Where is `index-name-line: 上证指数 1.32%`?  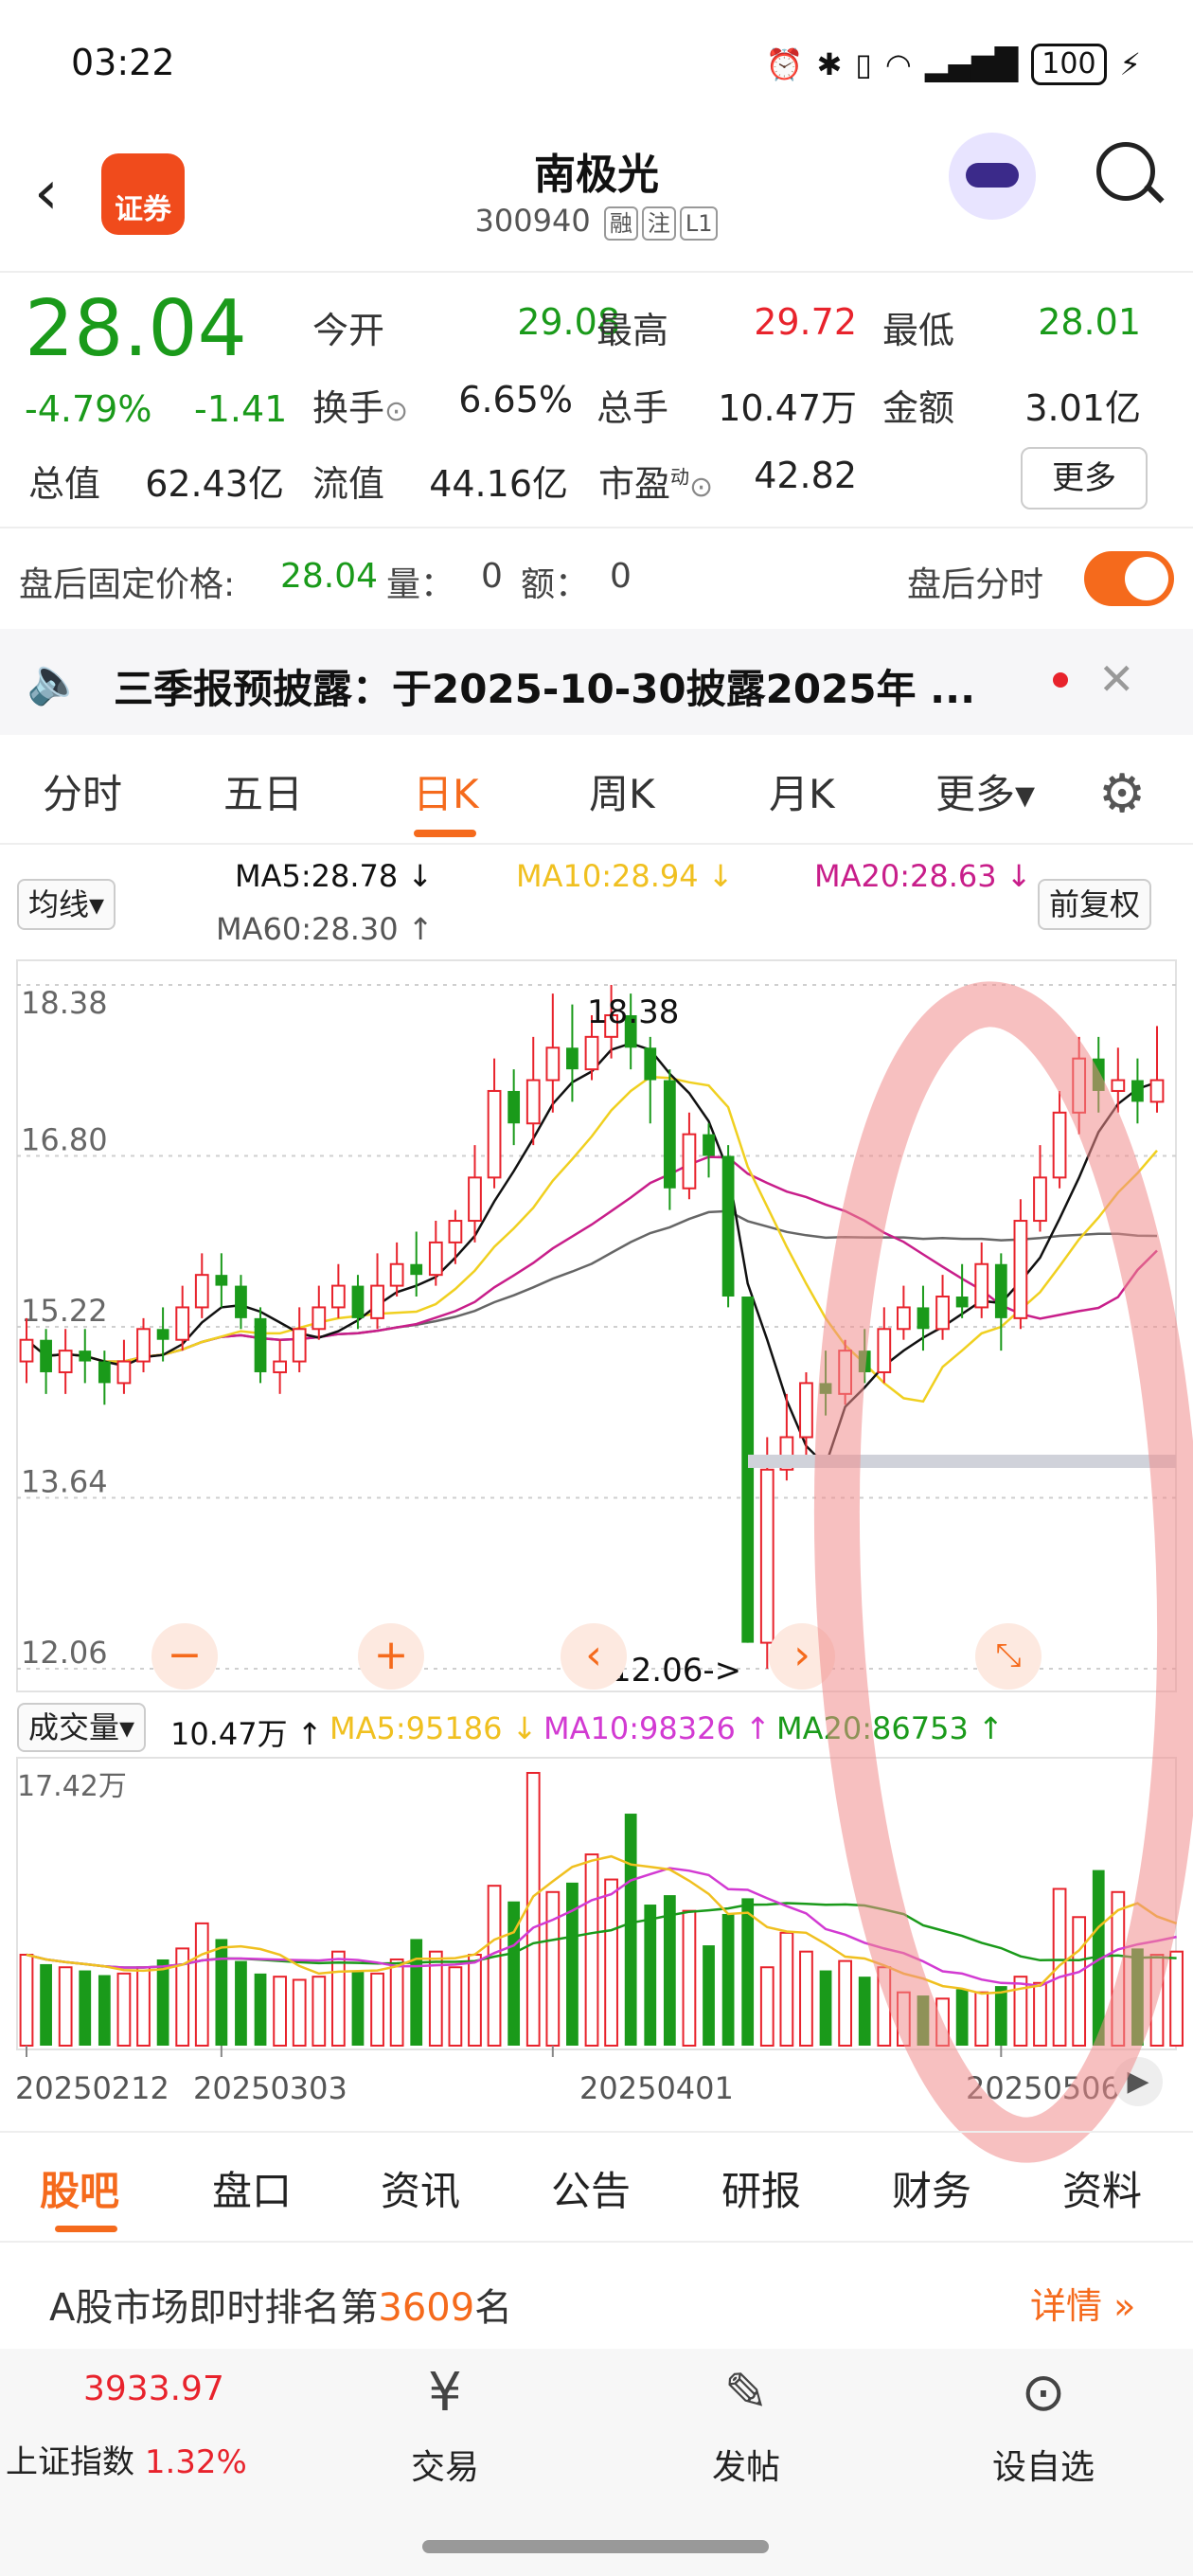
index-name-line: 上证指数 1.32% is located at coordinates (126, 2459).